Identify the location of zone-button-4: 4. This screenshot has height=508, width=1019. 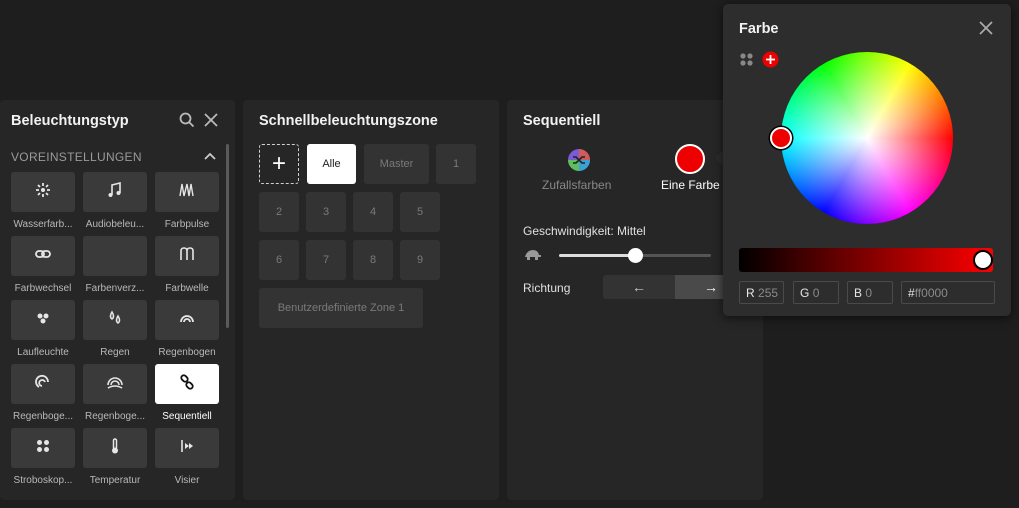
(373, 212).